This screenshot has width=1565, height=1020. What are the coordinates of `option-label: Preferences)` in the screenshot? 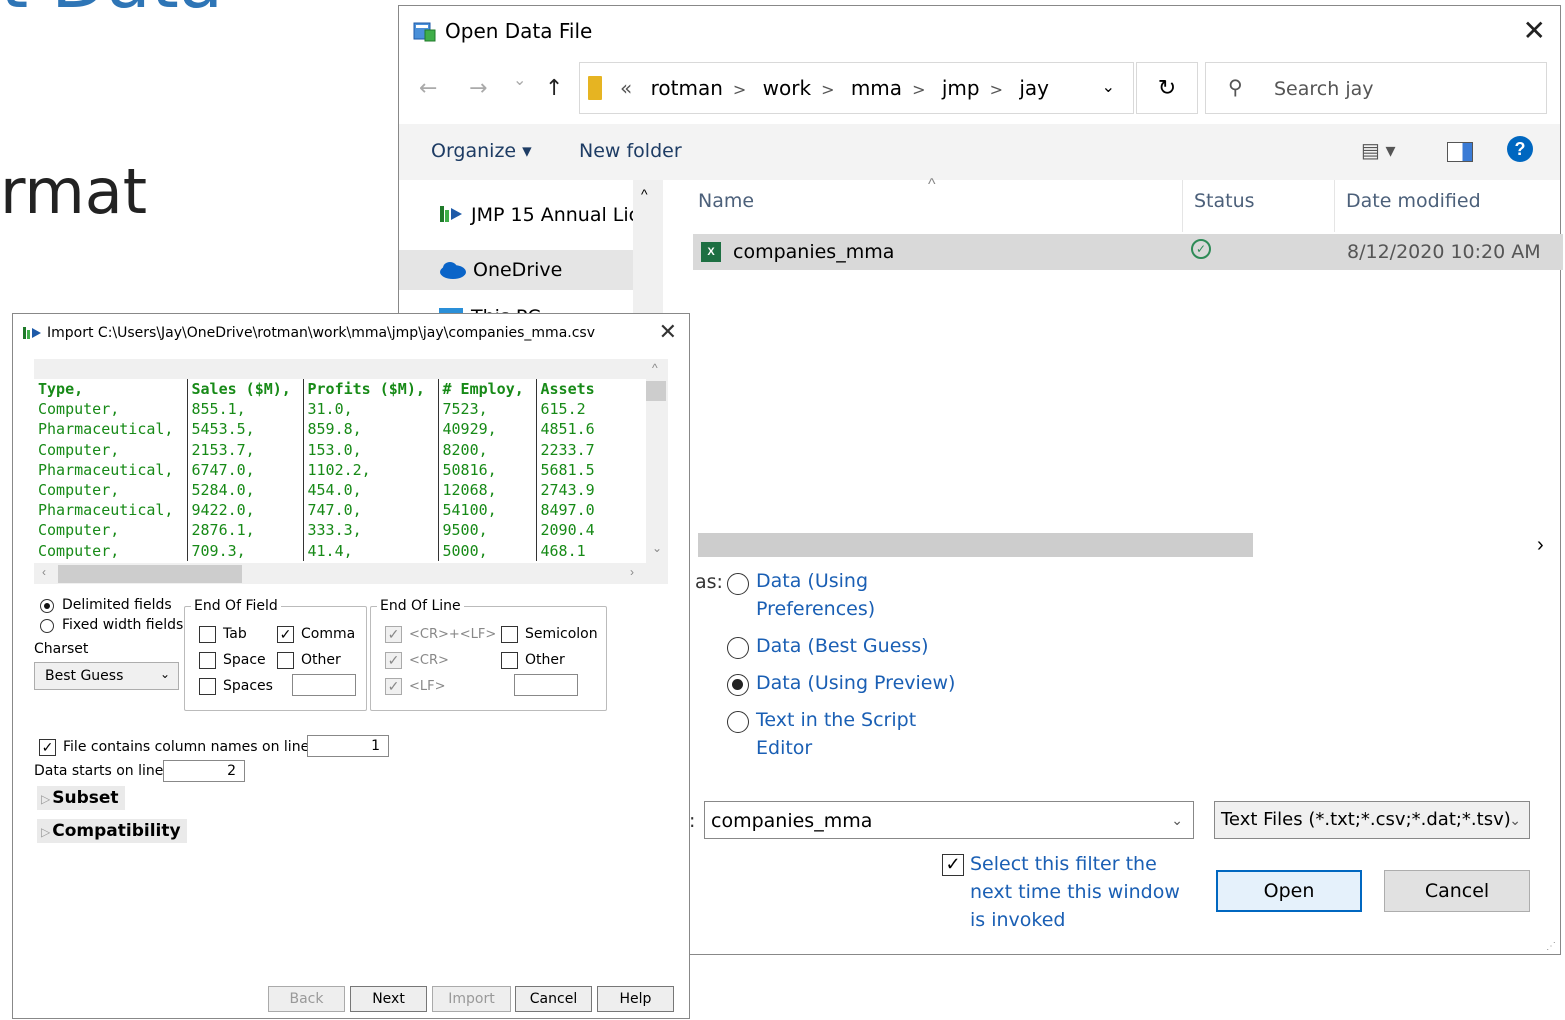 It's located at (815, 609).